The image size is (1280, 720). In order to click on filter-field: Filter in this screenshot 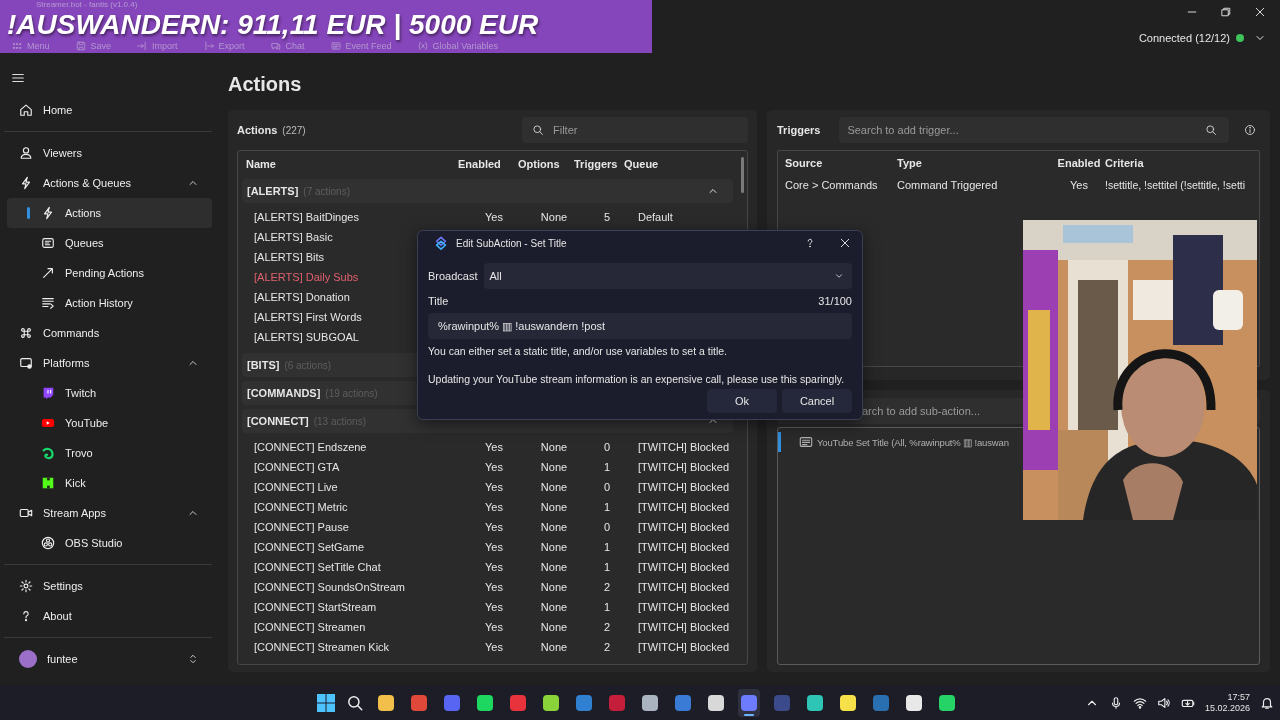, I will do `click(635, 130)`.